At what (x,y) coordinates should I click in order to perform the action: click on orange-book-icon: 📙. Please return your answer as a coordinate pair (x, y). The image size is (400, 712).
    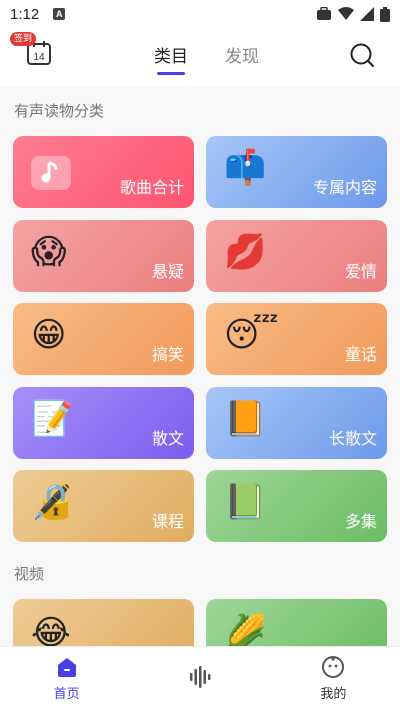
    Looking at the image, I should click on (245, 419).